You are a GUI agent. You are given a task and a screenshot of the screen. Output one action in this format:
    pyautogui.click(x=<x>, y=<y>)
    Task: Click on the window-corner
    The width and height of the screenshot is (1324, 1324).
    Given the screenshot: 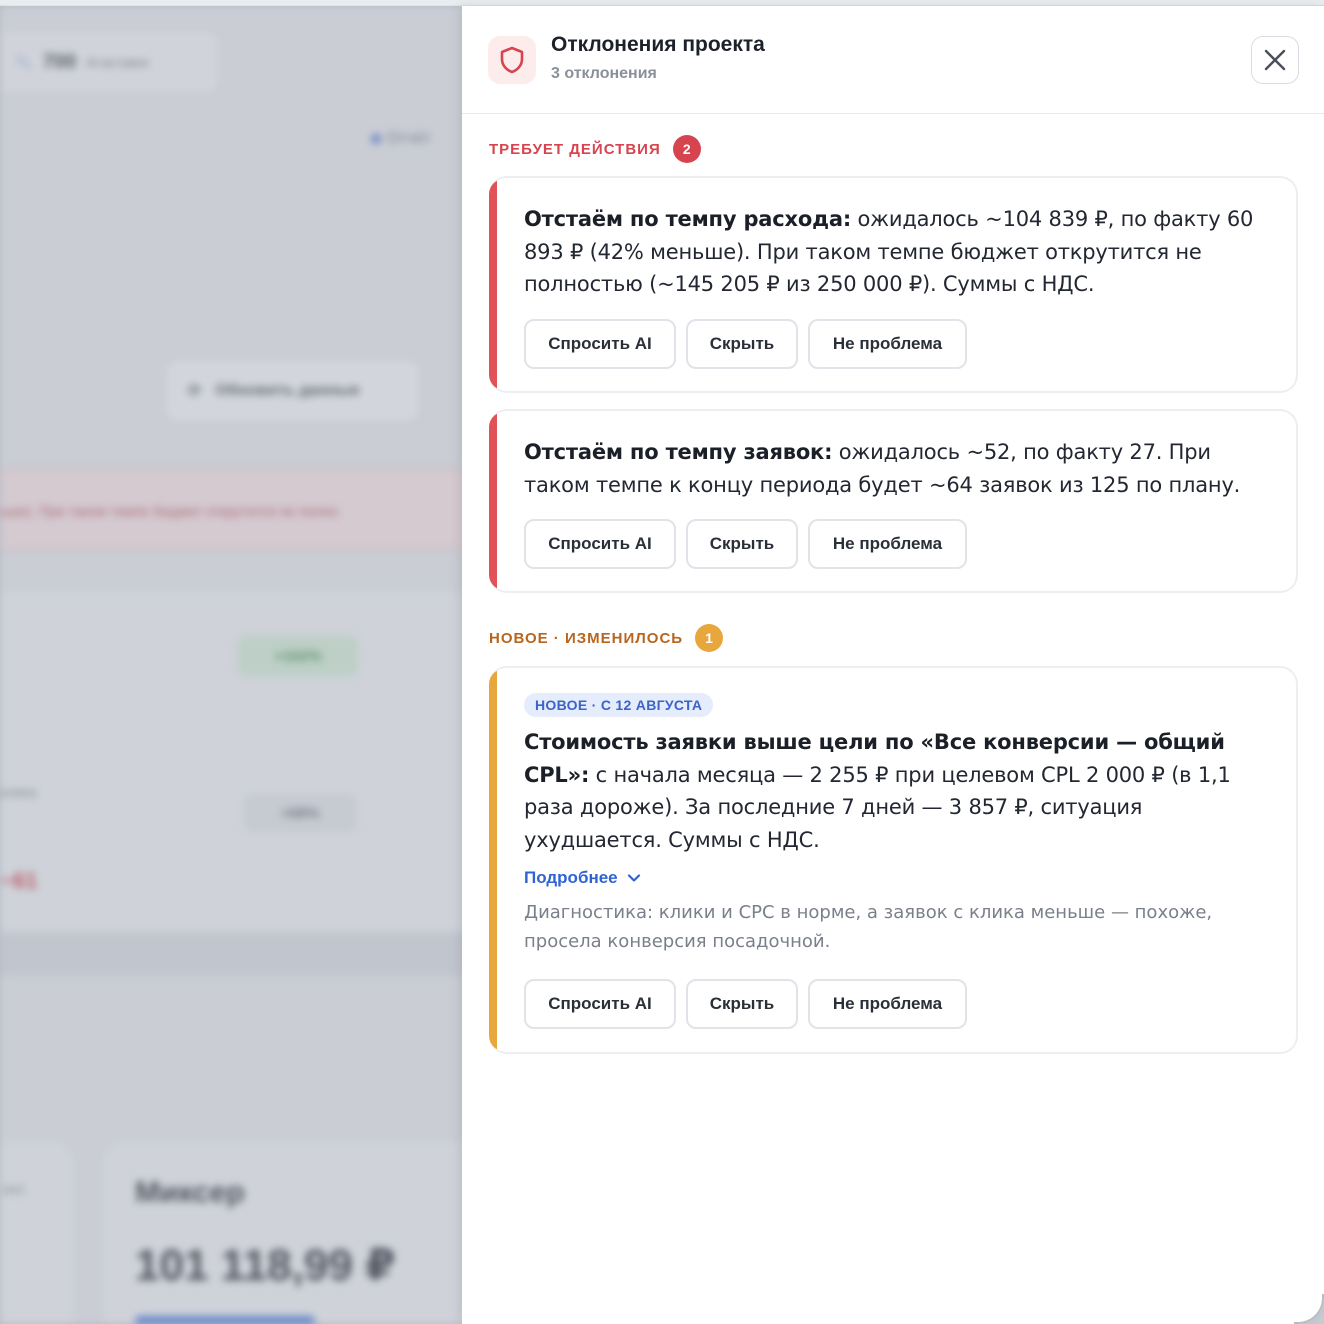 What is the action you would take?
    pyautogui.click(x=1309, y=1309)
    